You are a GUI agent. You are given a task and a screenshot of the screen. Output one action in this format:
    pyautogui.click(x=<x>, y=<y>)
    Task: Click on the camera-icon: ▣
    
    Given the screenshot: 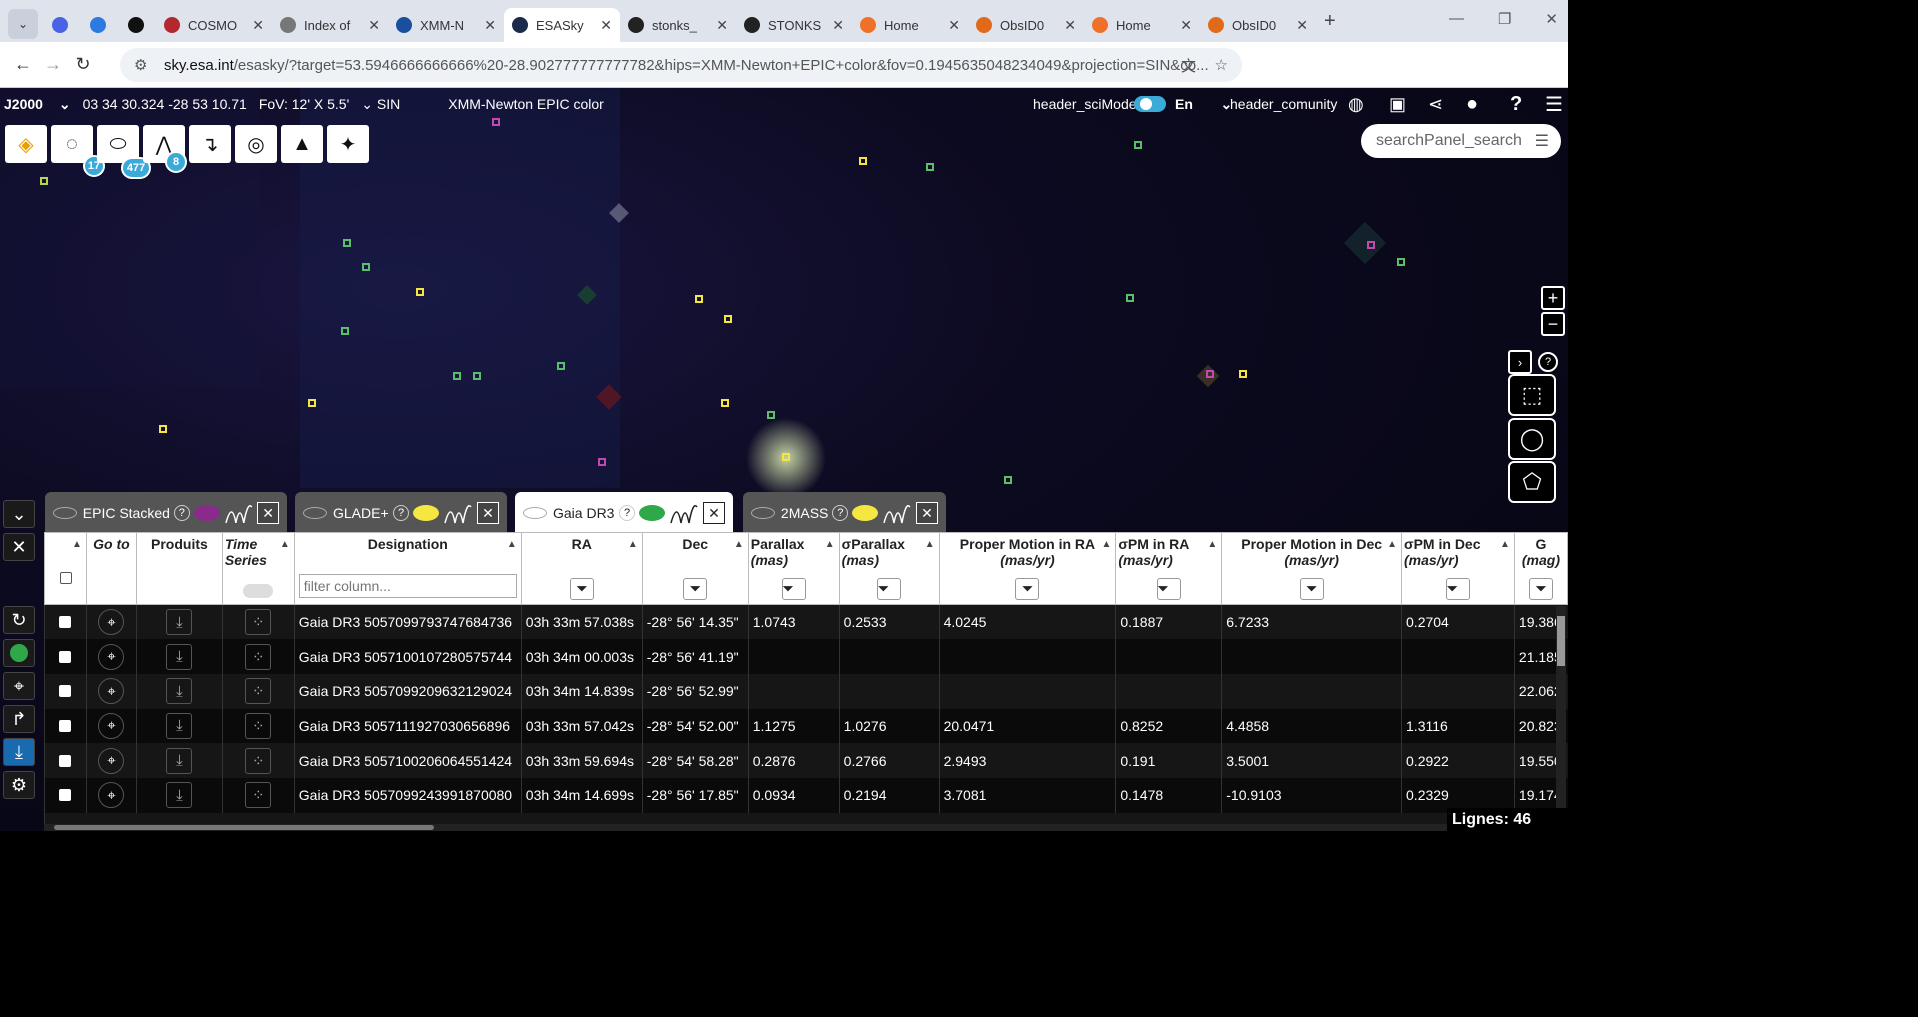 What is the action you would take?
    pyautogui.click(x=1397, y=104)
    